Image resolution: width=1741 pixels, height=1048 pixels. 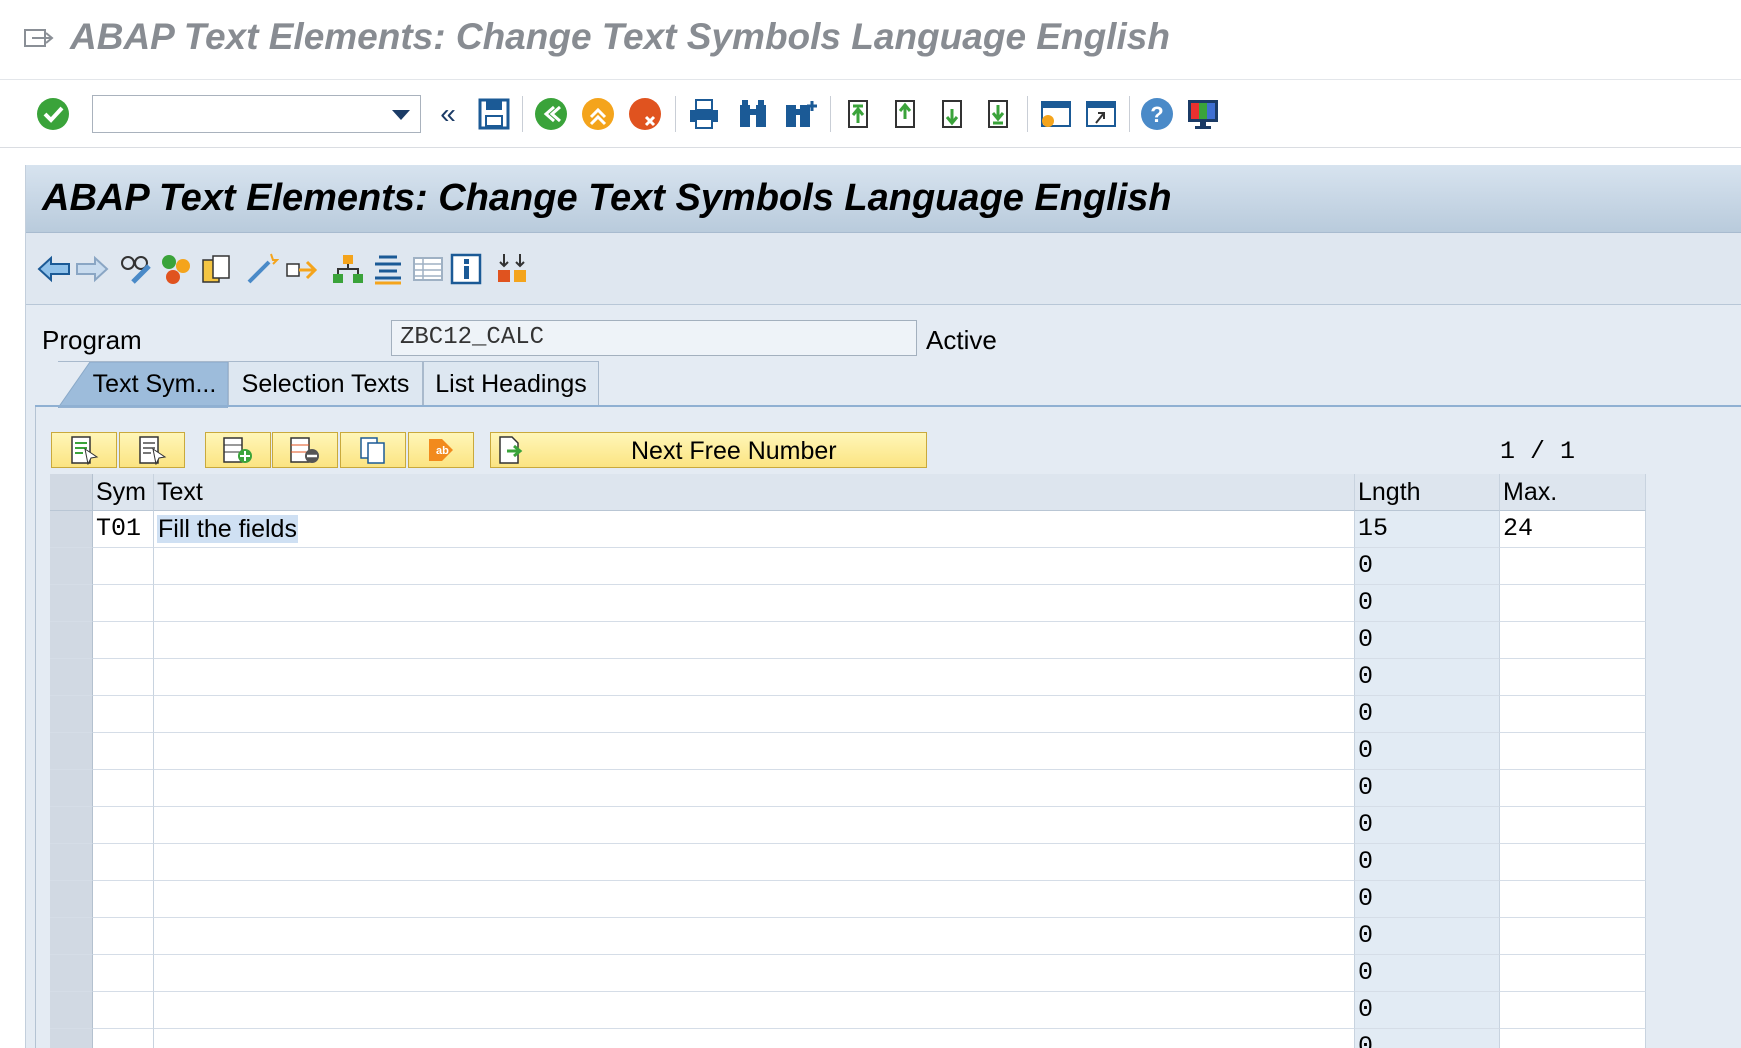 I want to click on table-row: T01 Fill the fields 15 24, so click(x=849, y=529).